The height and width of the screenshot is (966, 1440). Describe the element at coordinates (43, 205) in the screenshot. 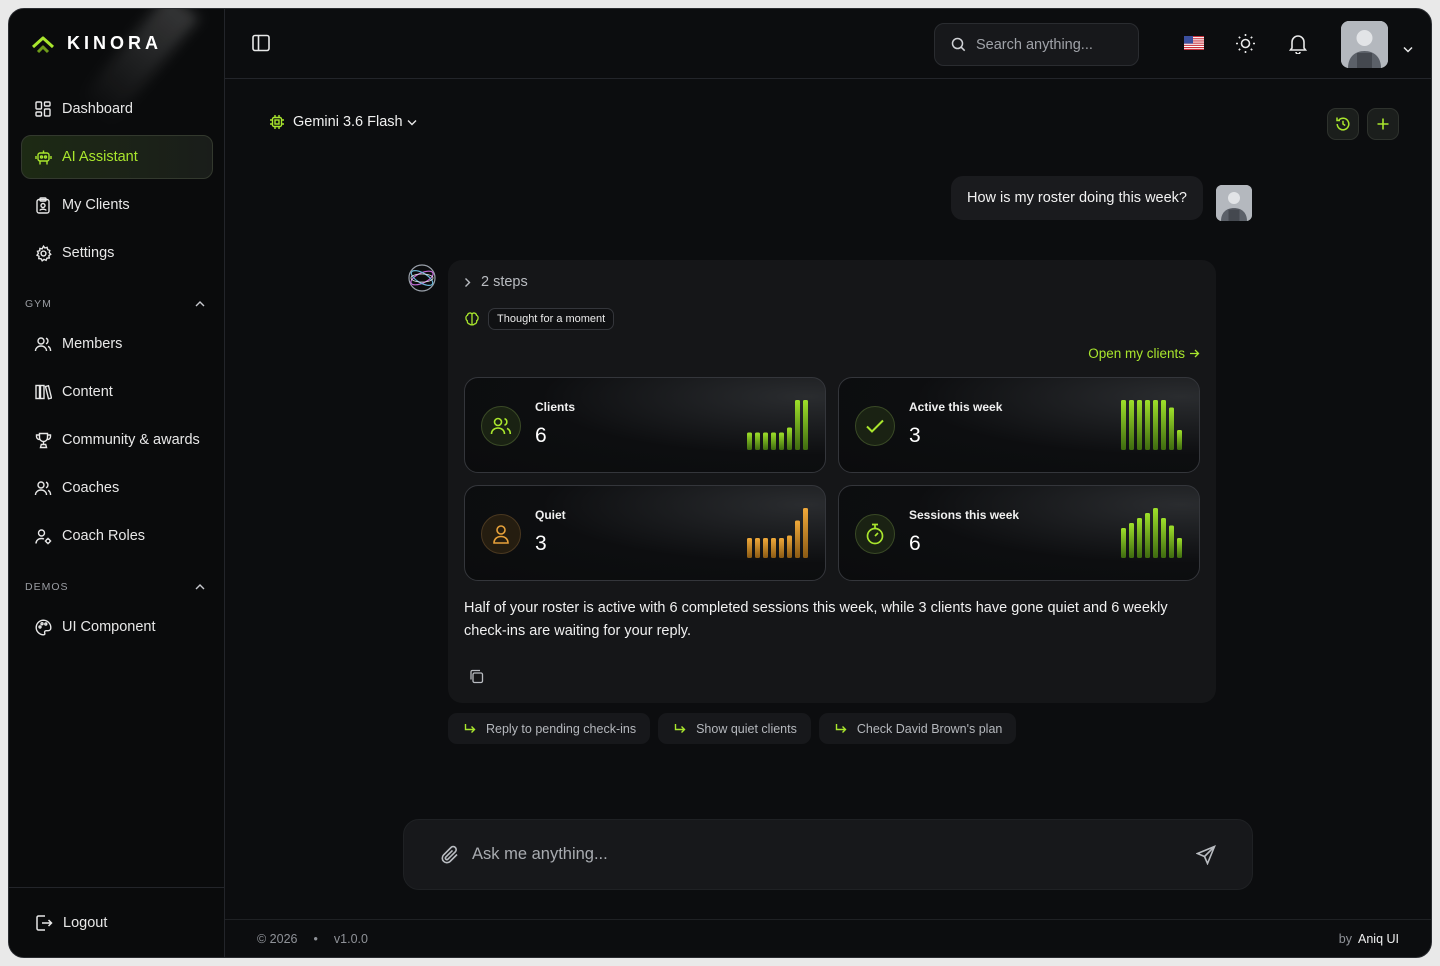

I see `clipboard-user-icon` at that location.